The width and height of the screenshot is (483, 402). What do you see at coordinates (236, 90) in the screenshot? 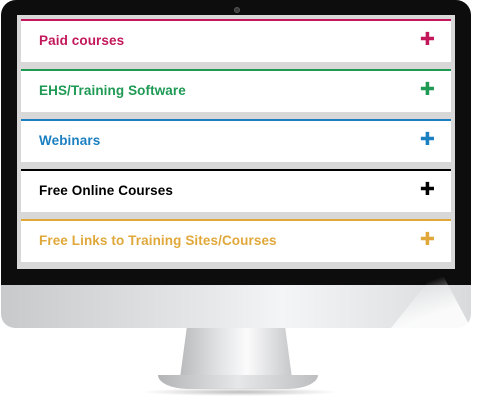
I see `accordion-item-ehs-training-software: EHS/Training Software ✚` at bounding box center [236, 90].